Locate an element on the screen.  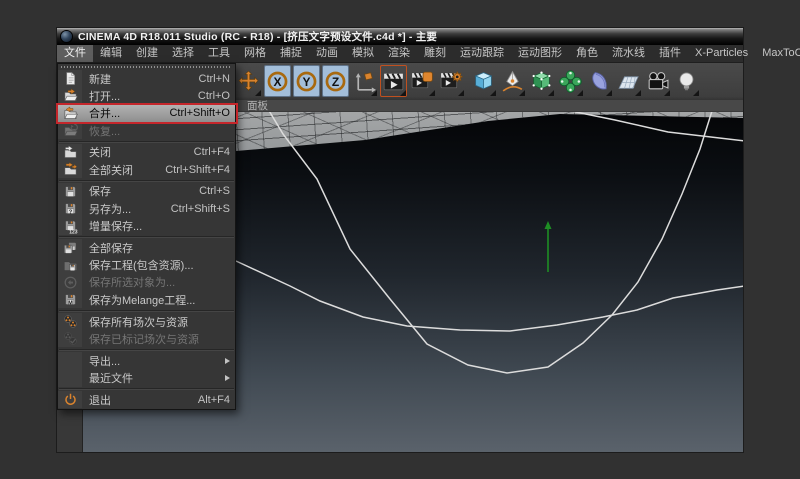
floppy-icon is located at coordinates (70, 191).